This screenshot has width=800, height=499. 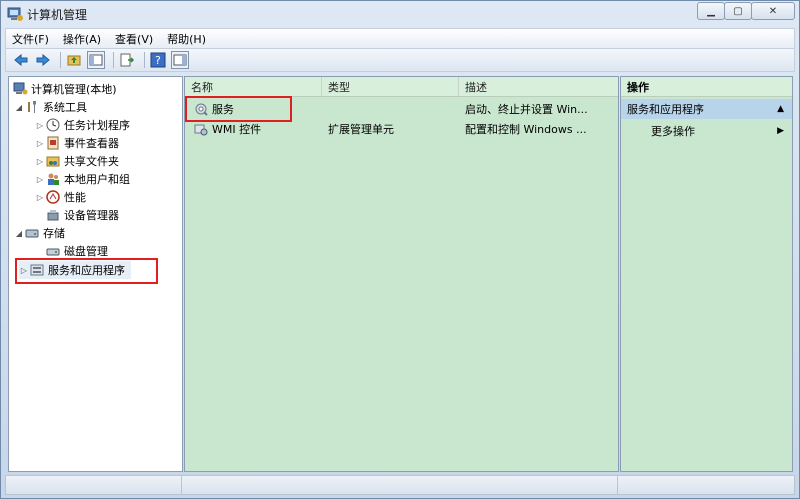 What do you see at coordinates (20, 89) in the screenshot?
I see `computer-icon` at bounding box center [20, 89].